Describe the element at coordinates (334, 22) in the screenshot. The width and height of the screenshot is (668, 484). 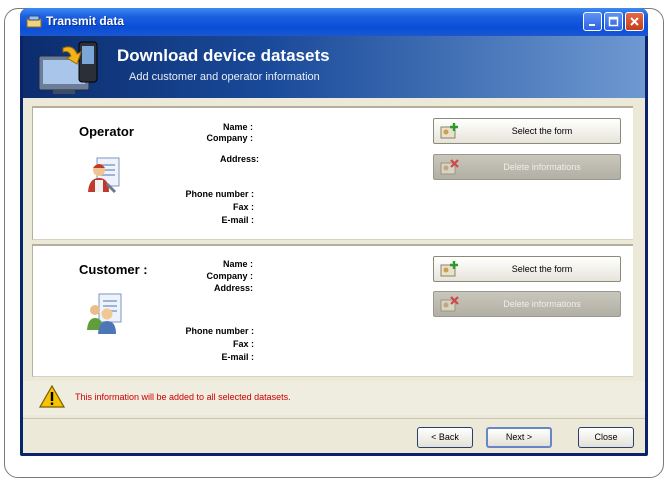
I see `title-bar: Transmit data` at that location.